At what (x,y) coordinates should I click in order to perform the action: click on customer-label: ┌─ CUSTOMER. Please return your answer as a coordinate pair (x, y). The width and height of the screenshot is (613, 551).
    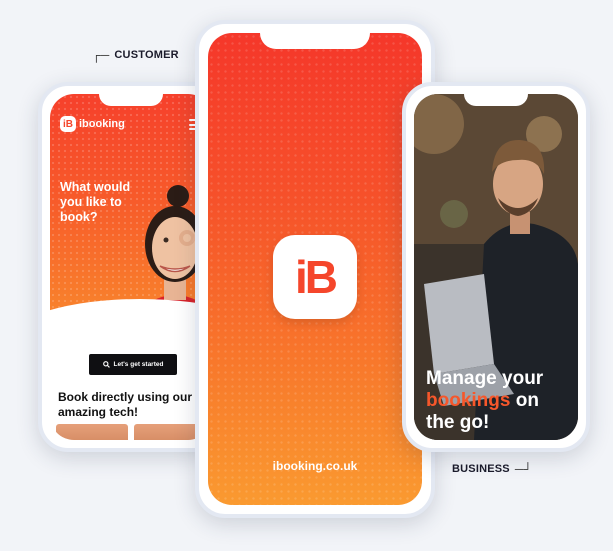
    Looking at the image, I should click on (135, 55).